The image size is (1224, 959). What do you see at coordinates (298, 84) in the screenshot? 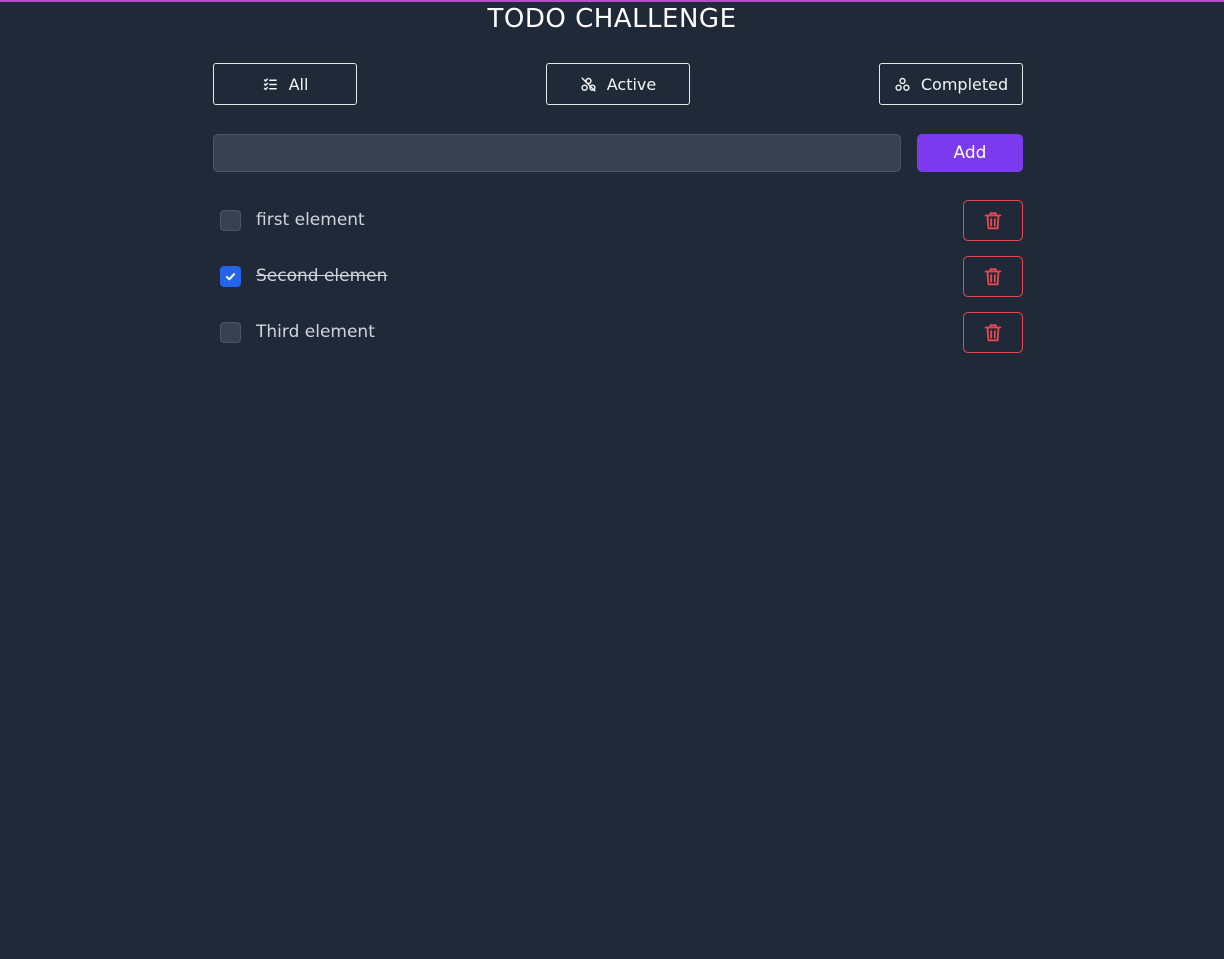
I see `filter-all-label: All` at bounding box center [298, 84].